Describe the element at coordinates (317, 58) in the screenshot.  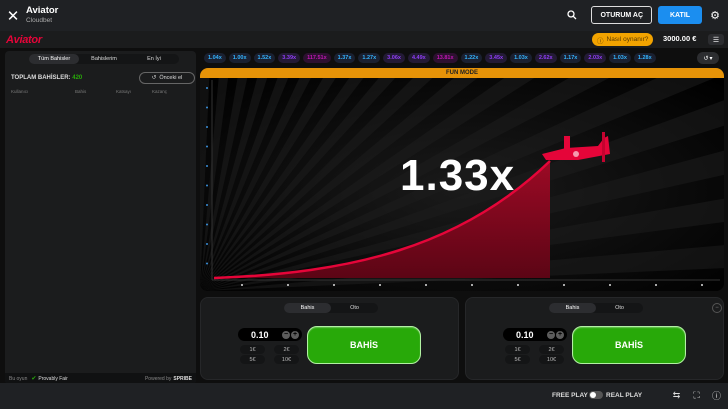
I see `multiplier-chip: 117.51x` at that location.